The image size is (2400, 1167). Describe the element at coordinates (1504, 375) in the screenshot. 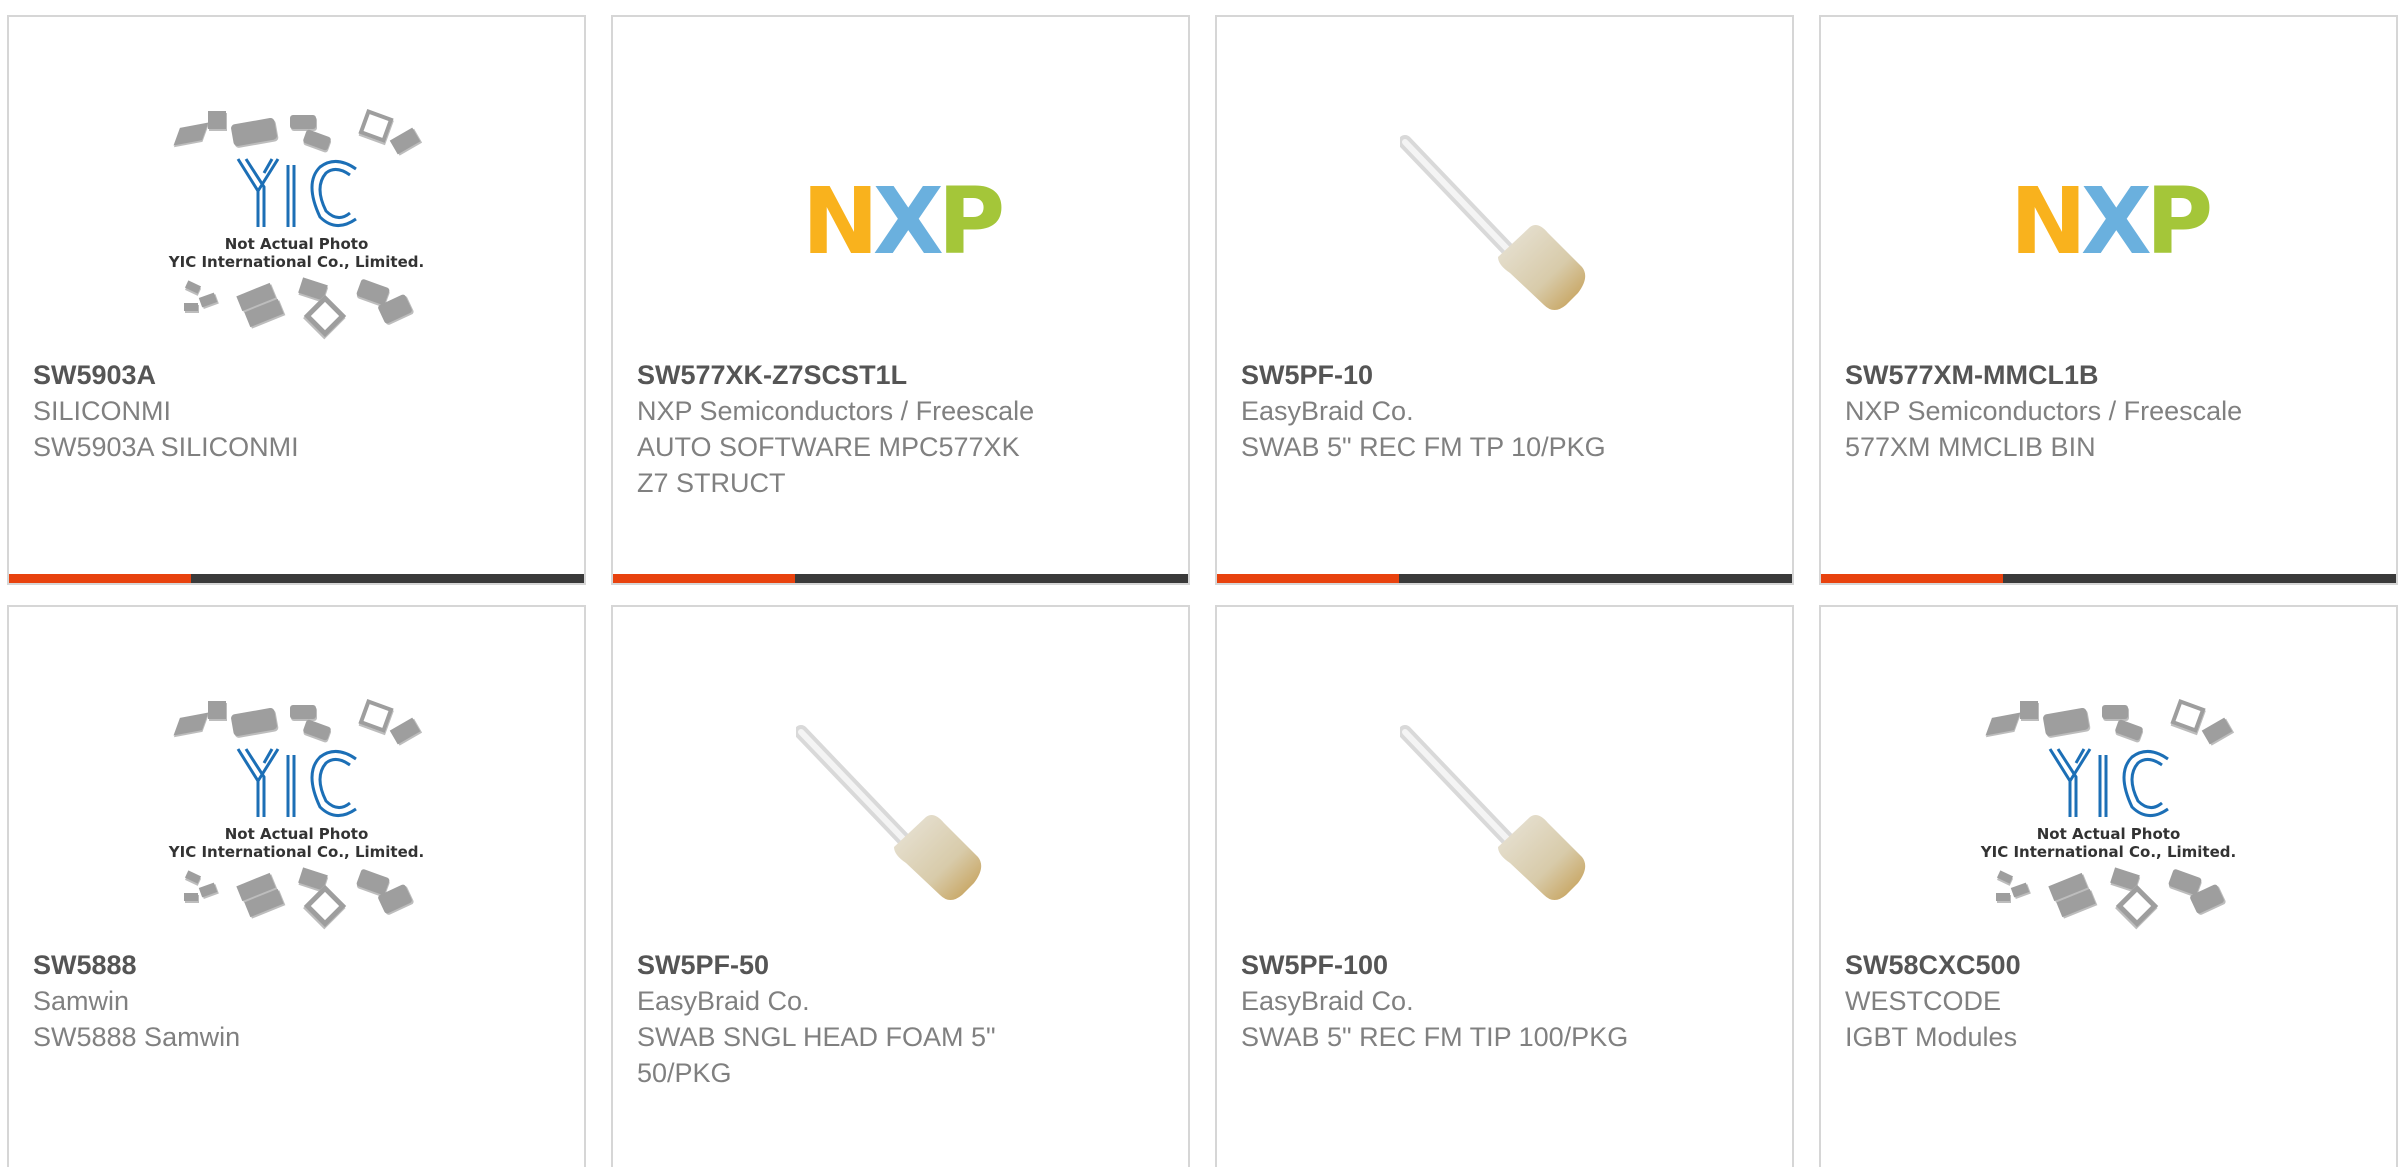

I see `product-part-number: SW5PF-10` at that location.